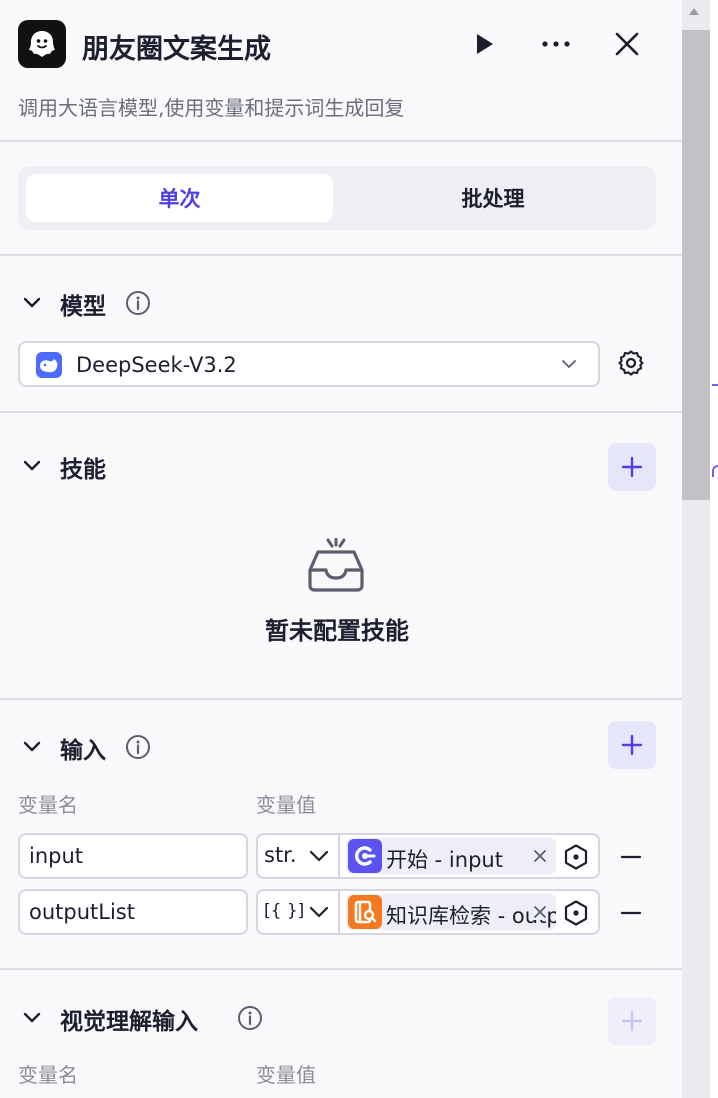 This screenshot has height=1098, width=718. I want to click on model-select: DeepSeek-V3.2, so click(309, 364).